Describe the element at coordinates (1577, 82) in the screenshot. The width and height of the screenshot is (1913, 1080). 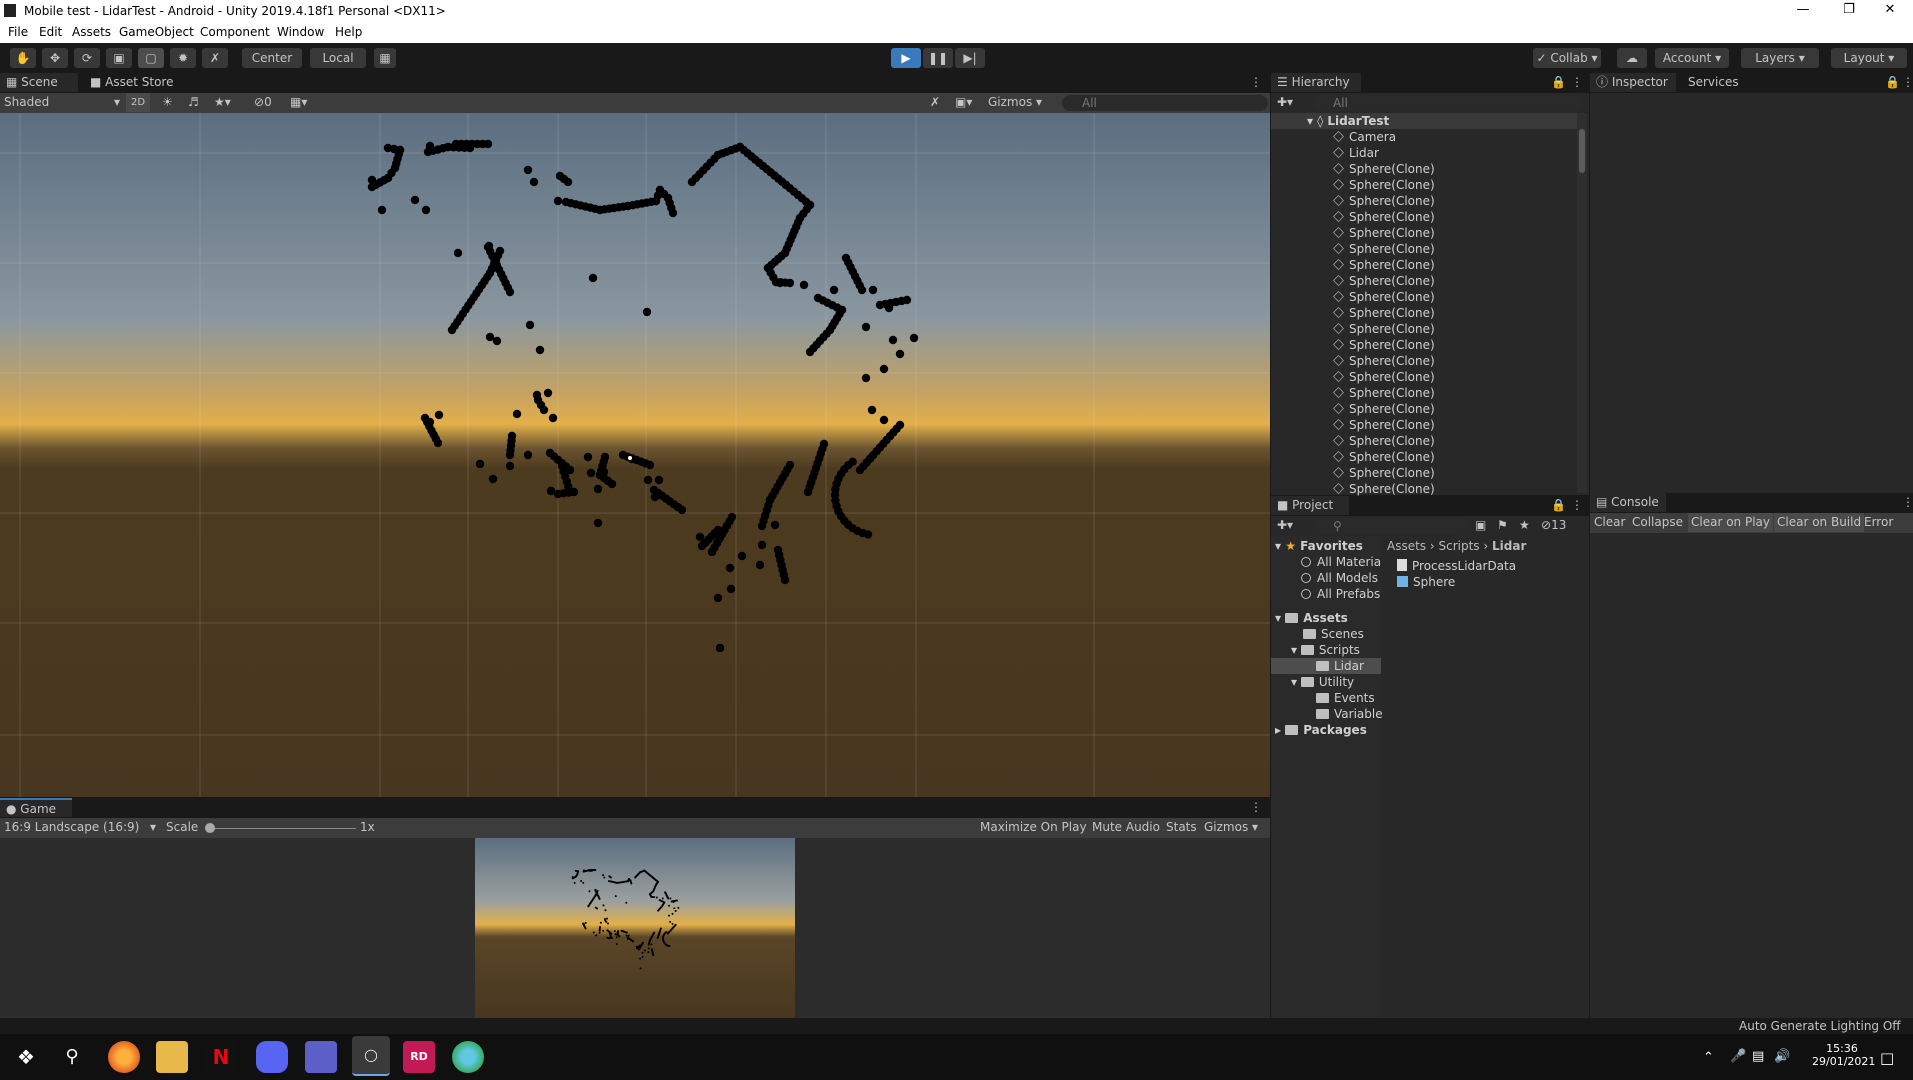
I see `hierarchy-more-icon: ⋮` at that location.